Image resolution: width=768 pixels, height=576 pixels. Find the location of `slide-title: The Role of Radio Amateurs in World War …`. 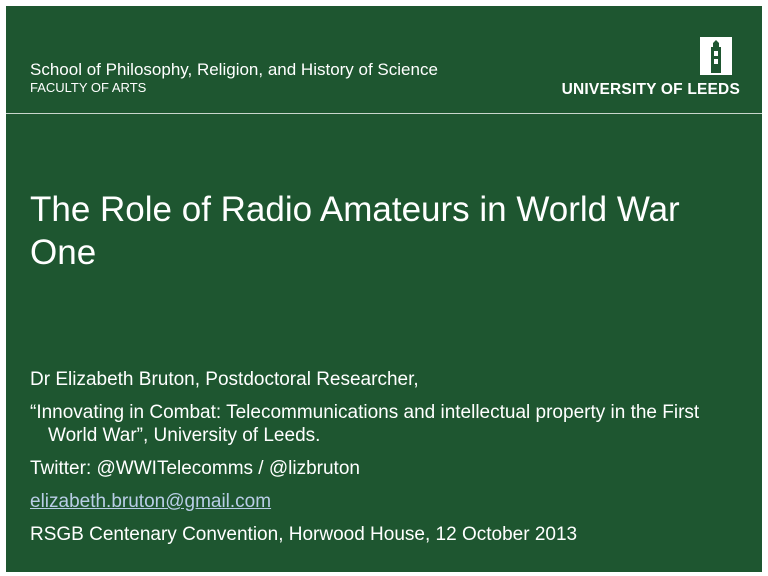

slide-title: The Role of Radio Amateurs in World War … is located at coordinates (355, 231).